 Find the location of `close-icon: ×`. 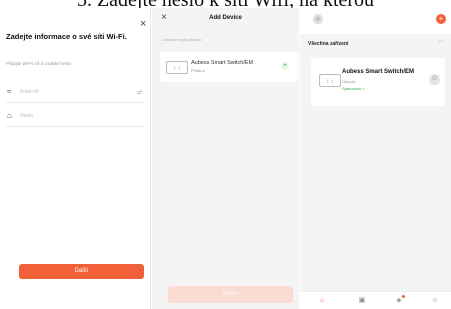

close-icon: × is located at coordinates (143, 24).